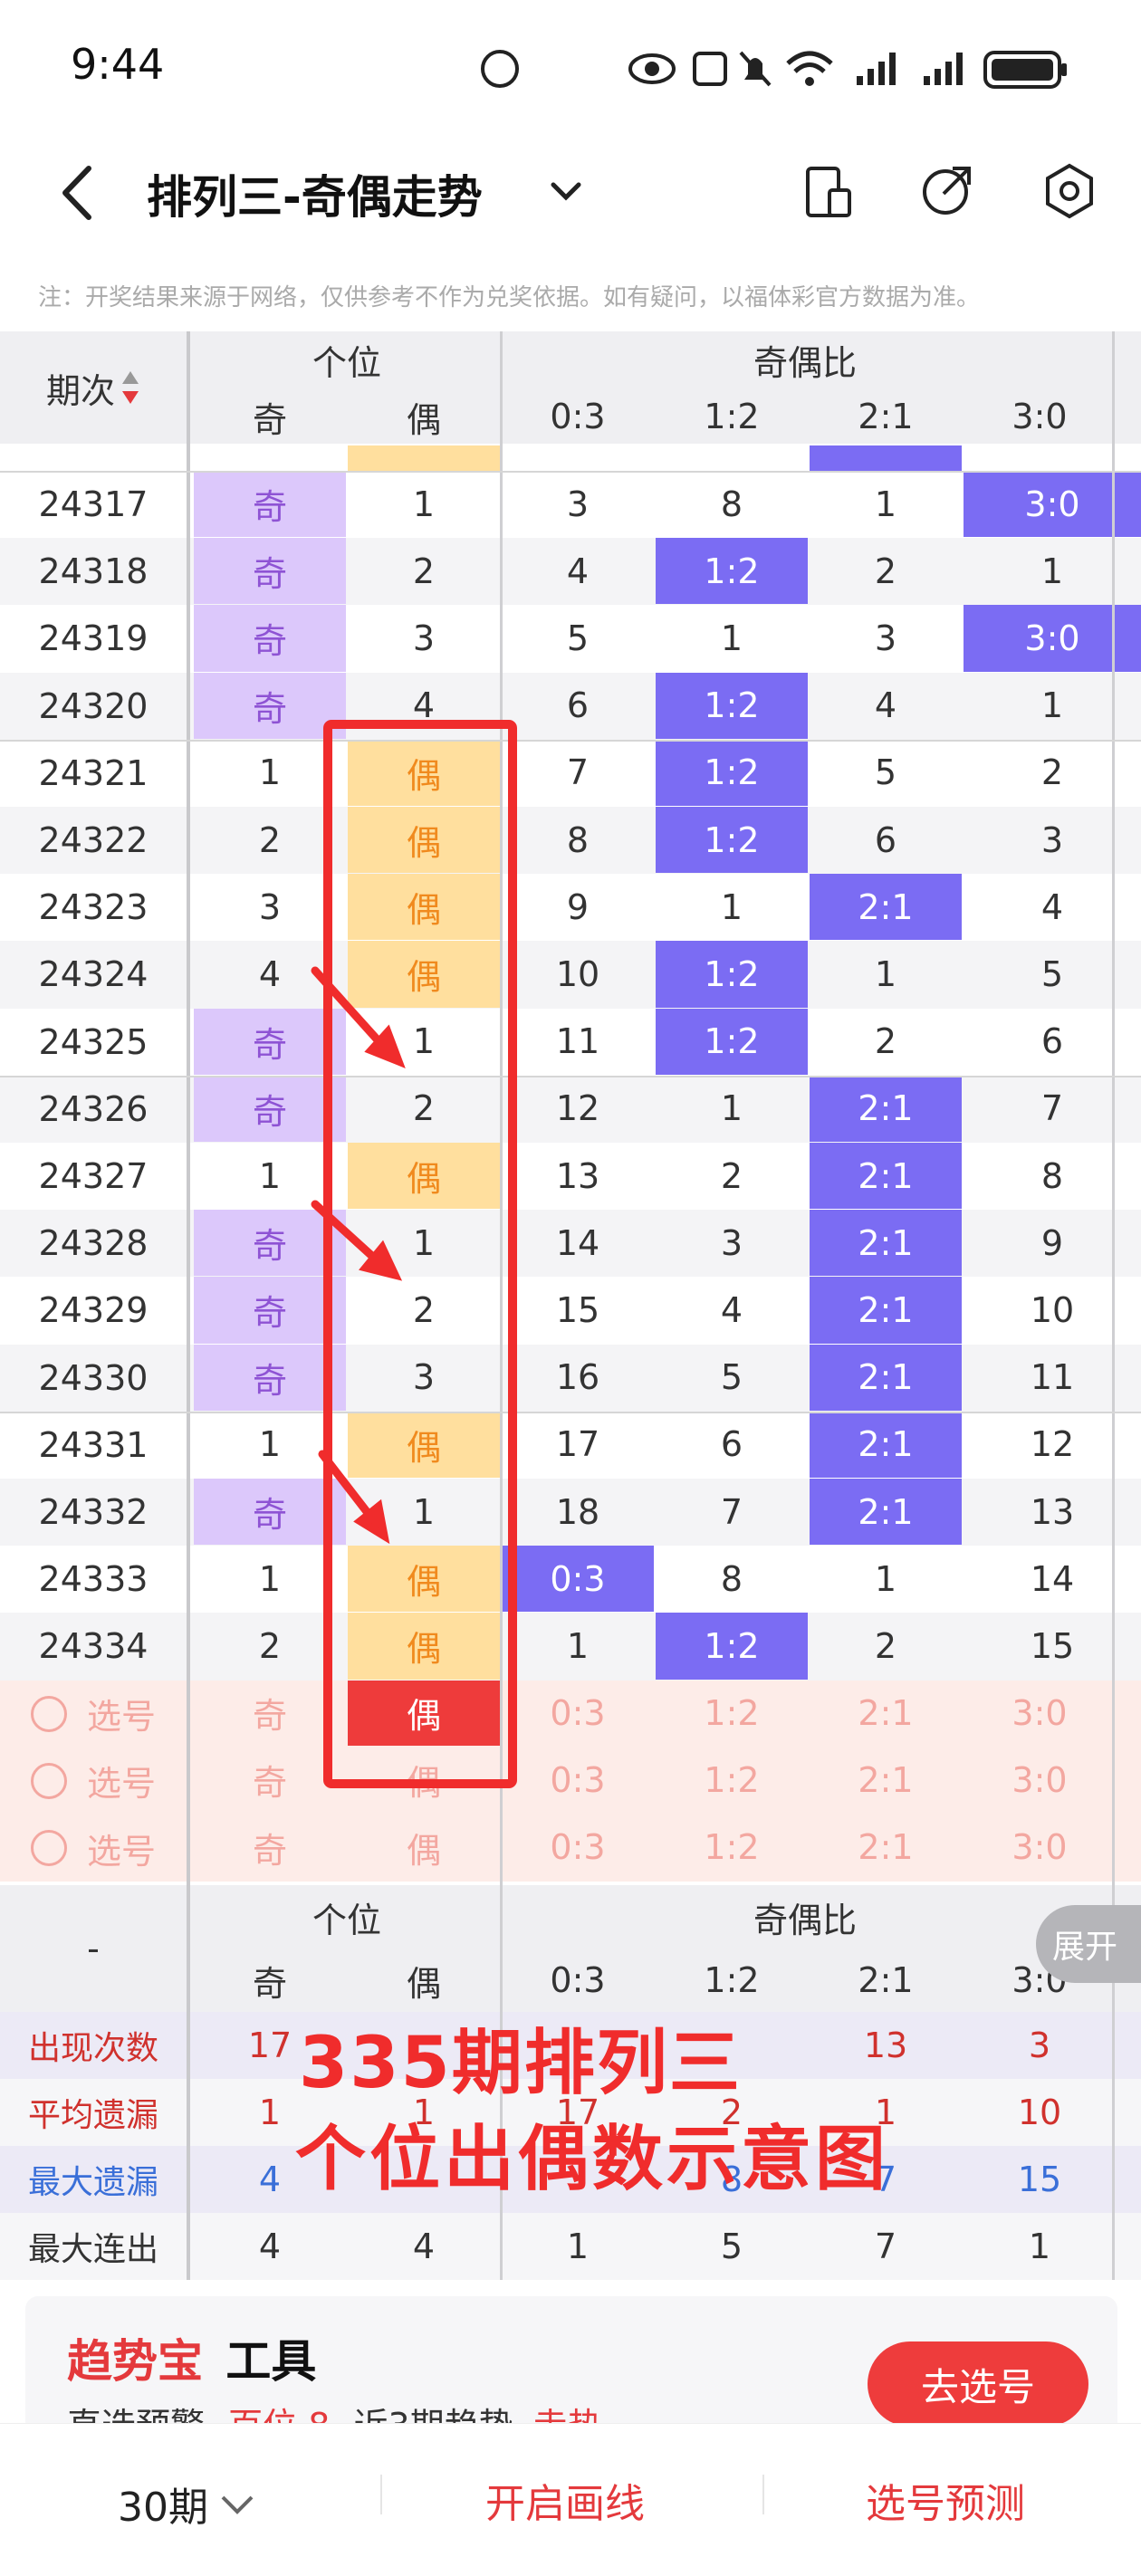 Image resolution: width=1141 pixels, height=2576 pixels. Describe the element at coordinates (237, 2504) in the screenshot. I see `chevron-down-icon` at that location.